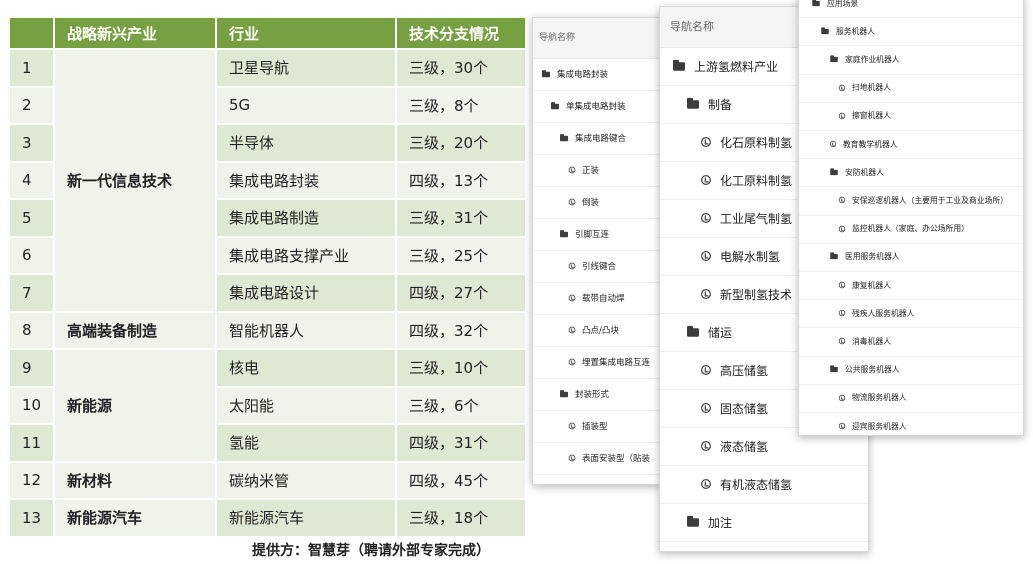  I want to click on tree-leaf-item: 封装结构（封装类型, so click(597, 479).